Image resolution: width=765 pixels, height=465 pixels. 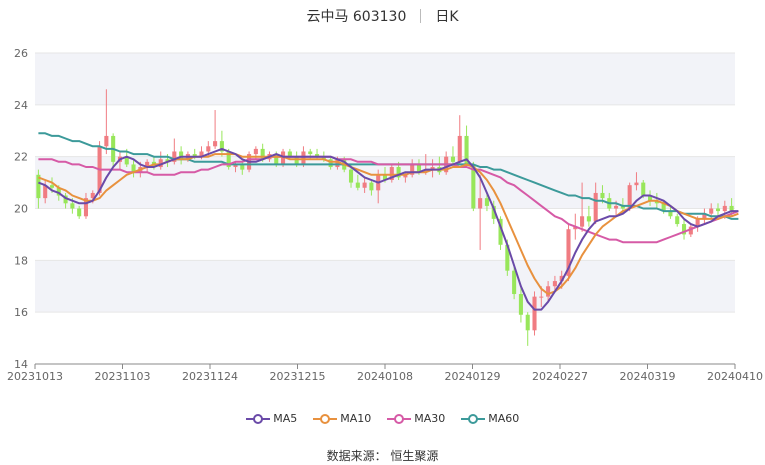 What do you see at coordinates (430, 418) in the screenshot?
I see `legend-label-ma30: MA30` at bounding box center [430, 418].